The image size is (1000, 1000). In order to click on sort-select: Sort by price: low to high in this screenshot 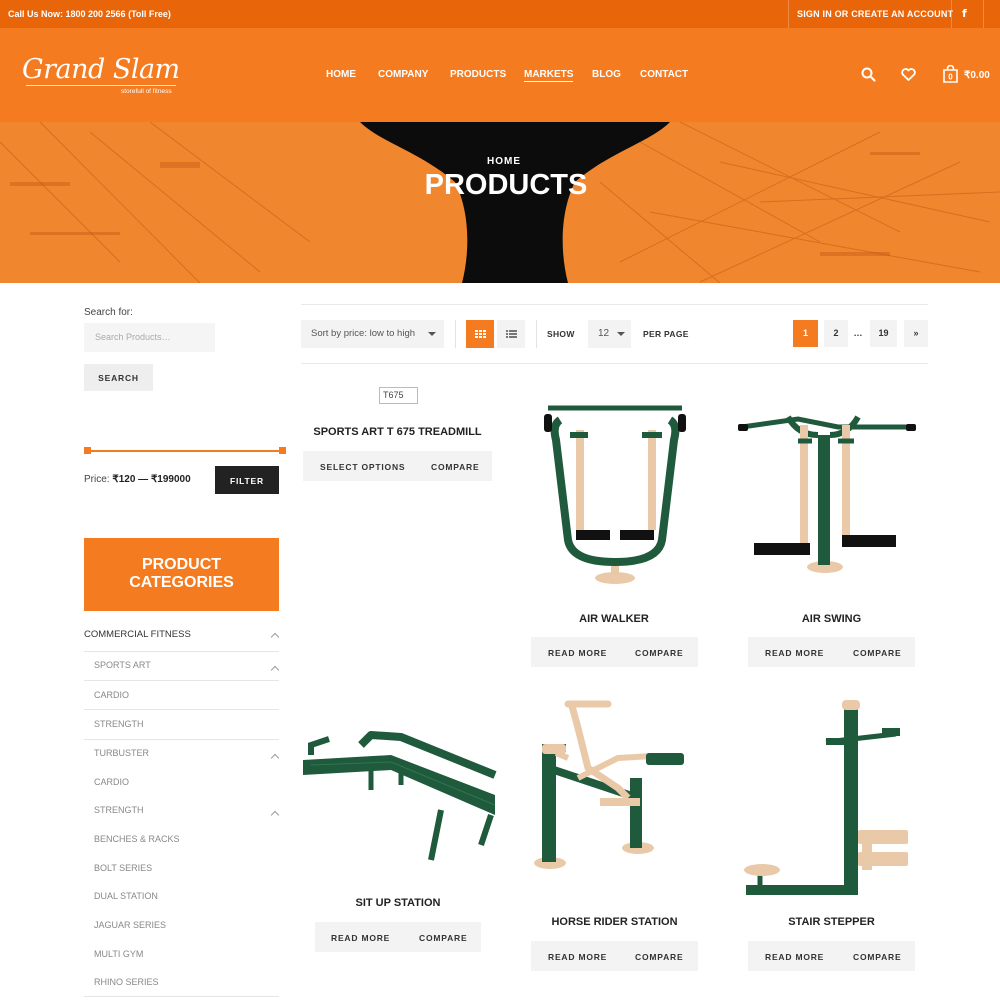, I will do `click(372, 334)`.